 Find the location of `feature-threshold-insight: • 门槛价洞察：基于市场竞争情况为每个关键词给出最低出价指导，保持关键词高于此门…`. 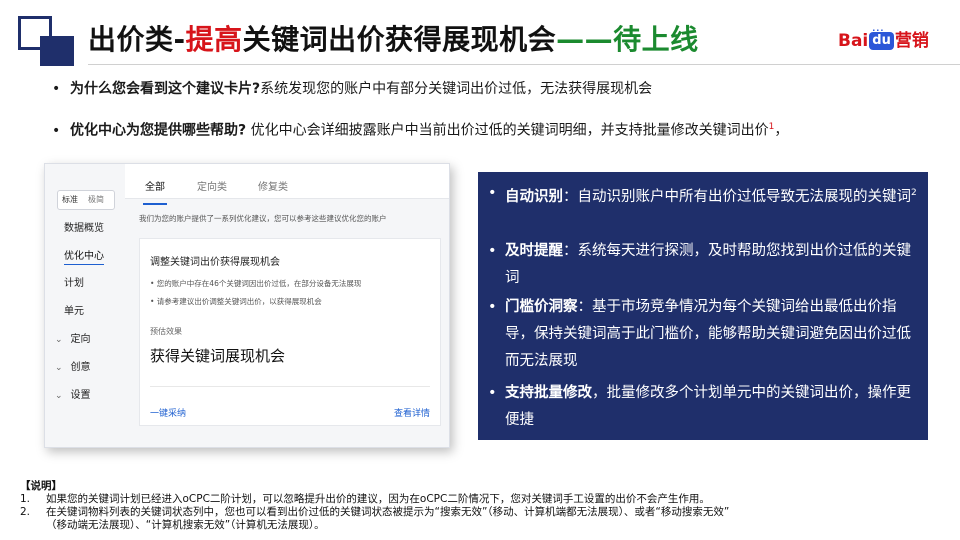

feature-threshold-insight: • 门槛价洞察：基于市场竞争情况为每个关键词给出最低出价指导，保持关键词高于此门… is located at coordinates (703, 334).